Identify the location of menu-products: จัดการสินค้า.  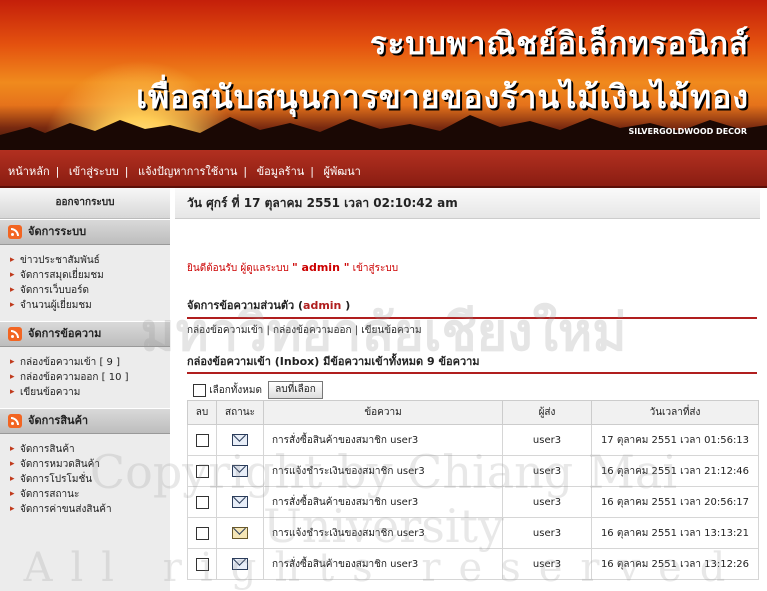
(90, 449).